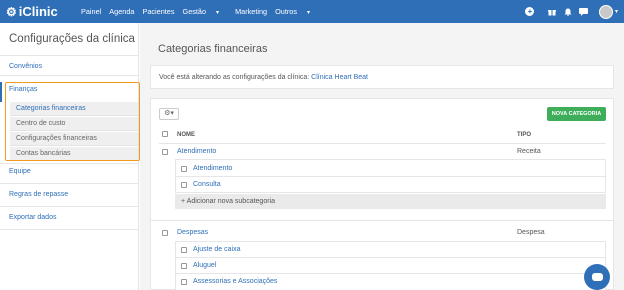 The image size is (624, 290). Describe the element at coordinates (165, 134) in the screenshot. I see `select-all-checkbox` at that location.